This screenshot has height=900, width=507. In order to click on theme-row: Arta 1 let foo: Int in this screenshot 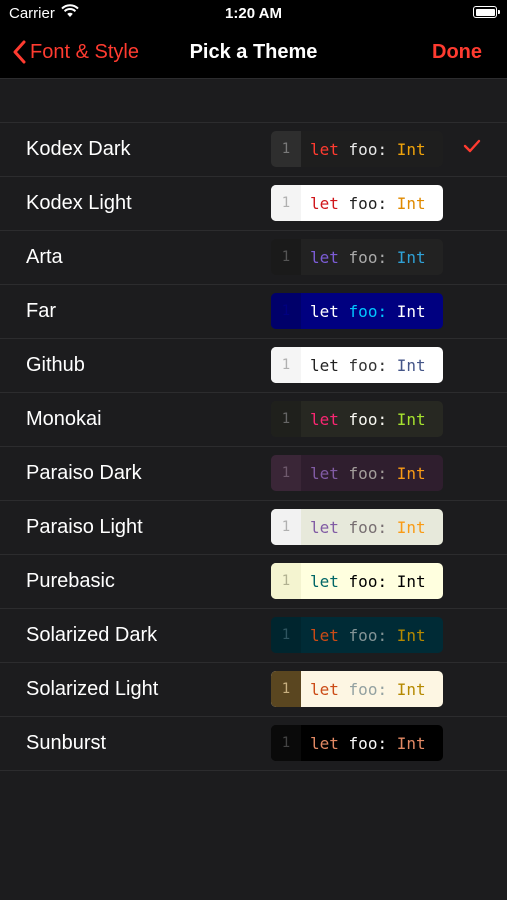, I will do `click(253, 257)`.